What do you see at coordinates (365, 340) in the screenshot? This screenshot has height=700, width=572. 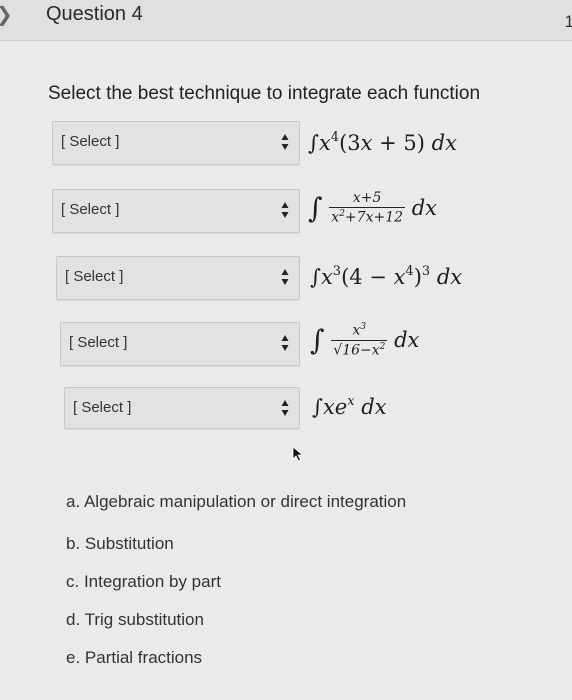 I see `integral-4: ∫ x3 √16−x2 dx` at bounding box center [365, 340].